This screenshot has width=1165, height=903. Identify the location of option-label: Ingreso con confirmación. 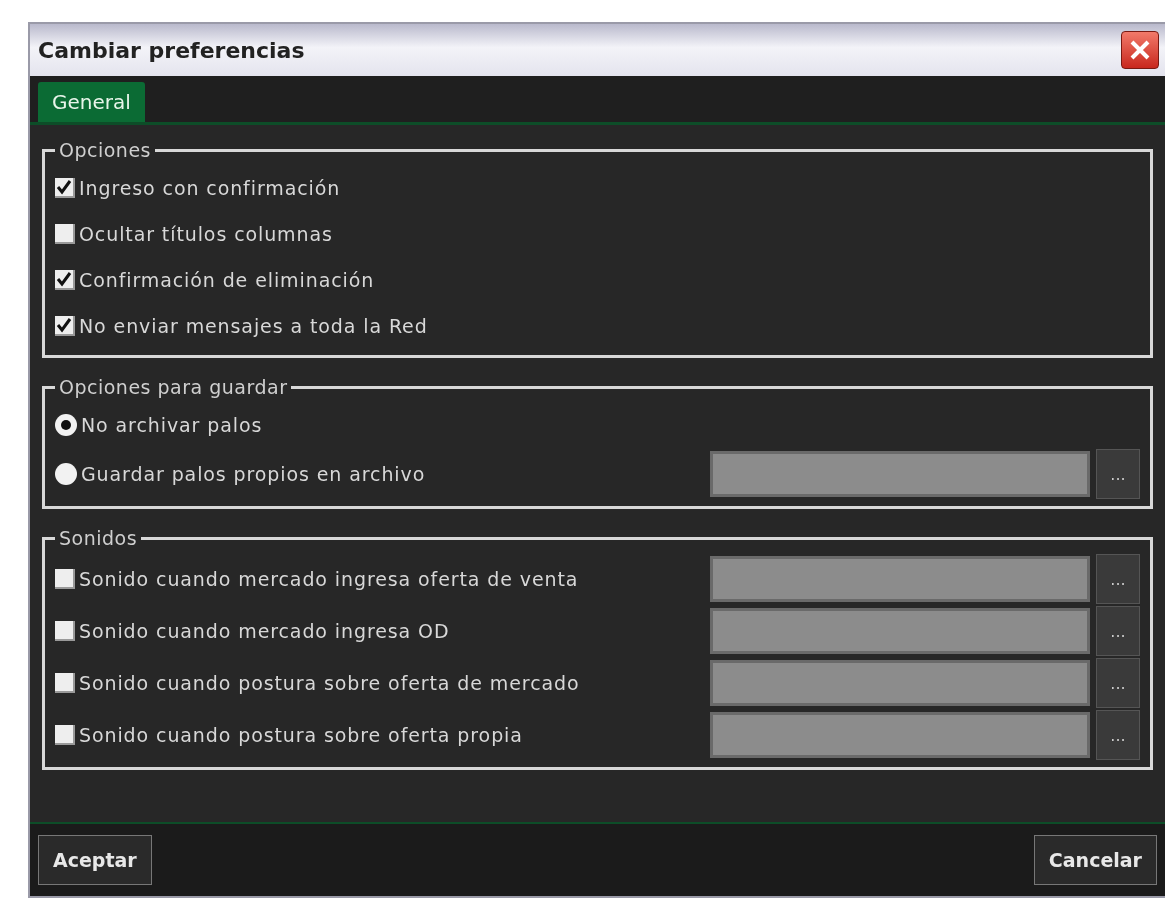
(210, 188).